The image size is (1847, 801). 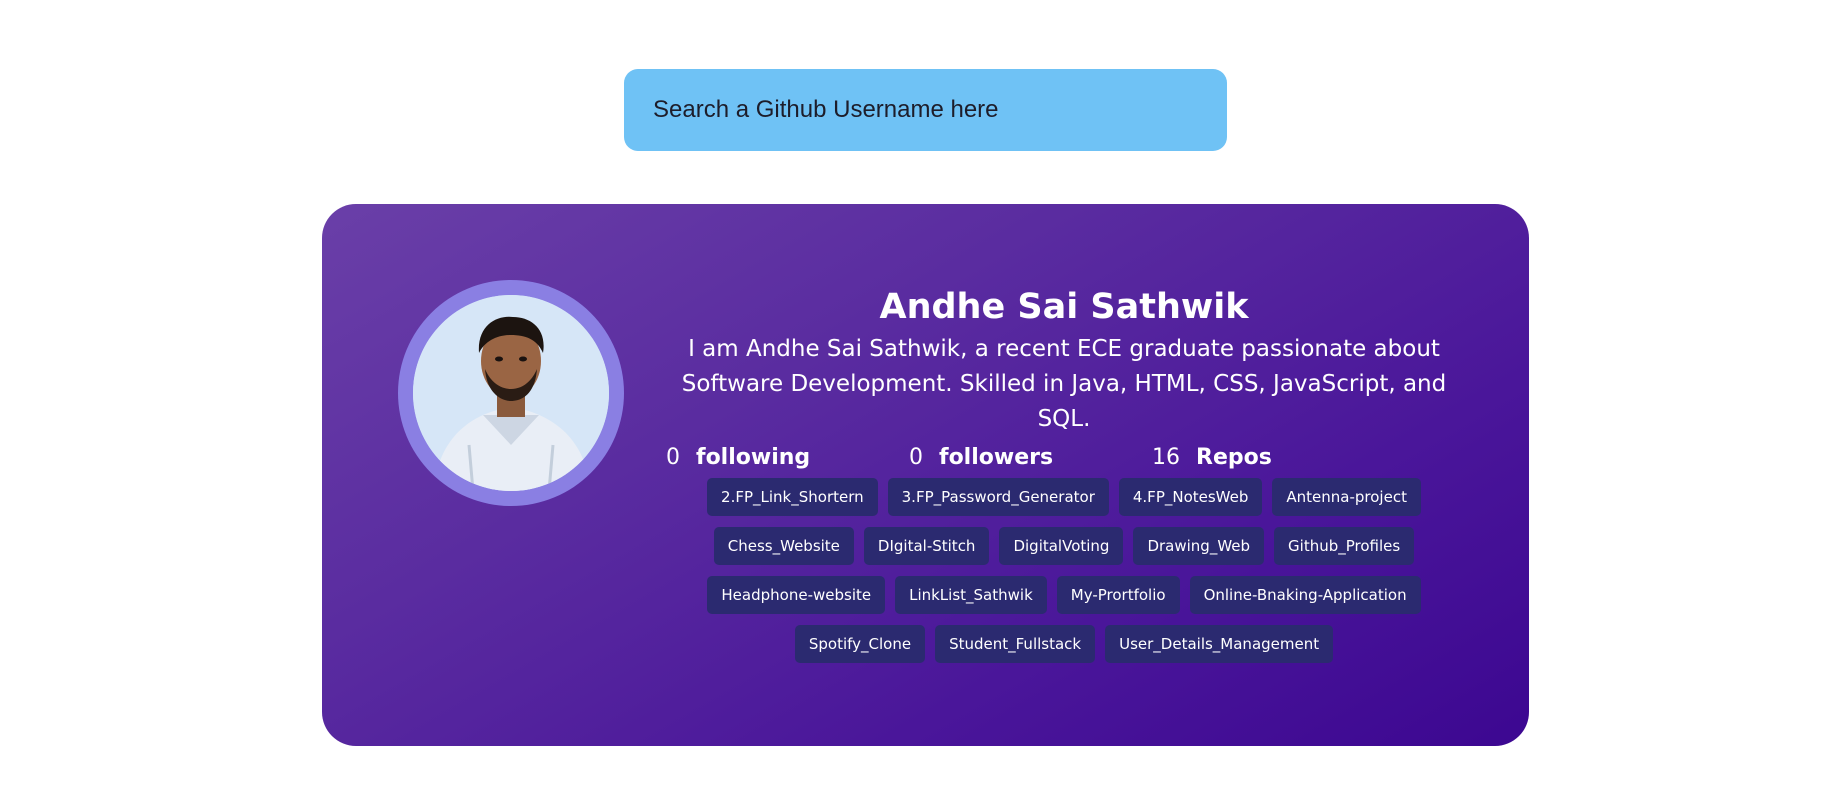 What do you see at coordinates (916, 457) in the screenshot?
I see `followers-count: 0` at bounding box center [916, 457].